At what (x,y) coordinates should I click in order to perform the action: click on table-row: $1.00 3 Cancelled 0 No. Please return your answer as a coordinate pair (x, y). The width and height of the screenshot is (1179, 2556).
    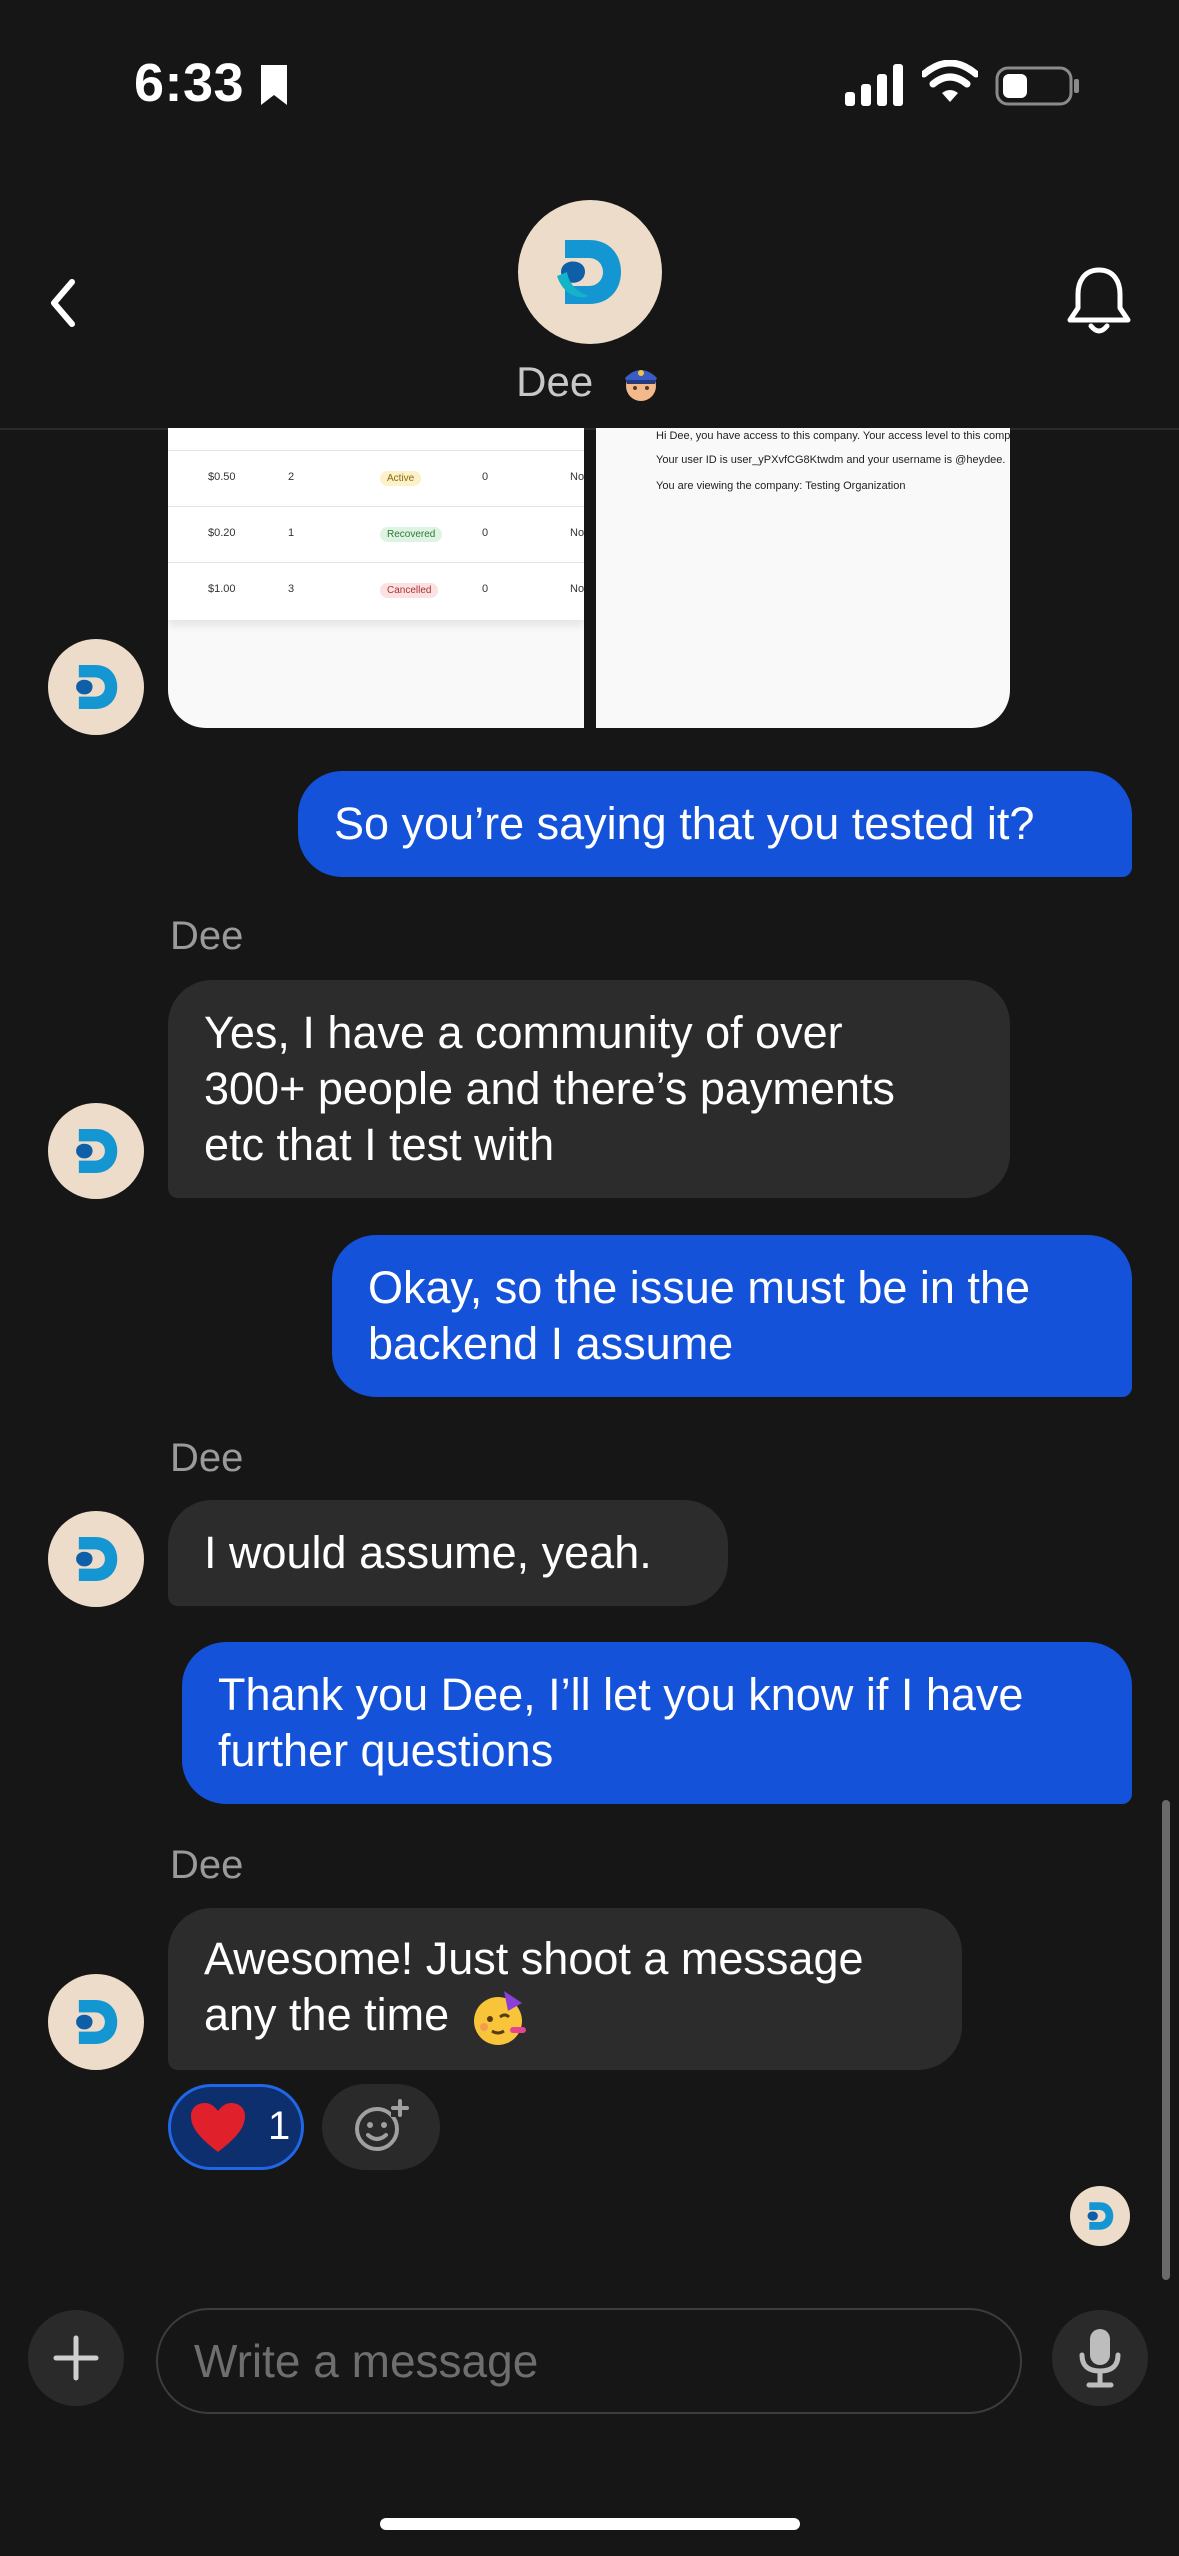
    Looking at the image, I should click on (376, 590).